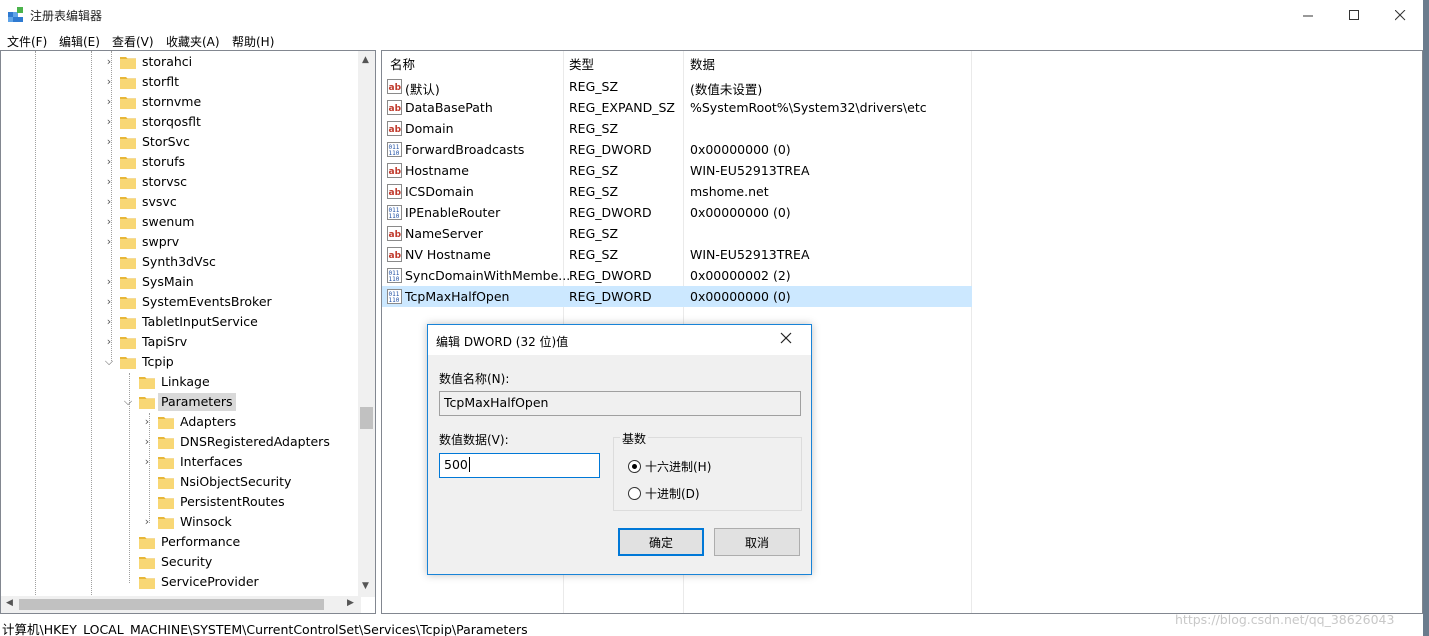  Describe the element at coordinates (610, 275) in the screenshot. I see `value-type-cell: REG_DWORD` at that location.